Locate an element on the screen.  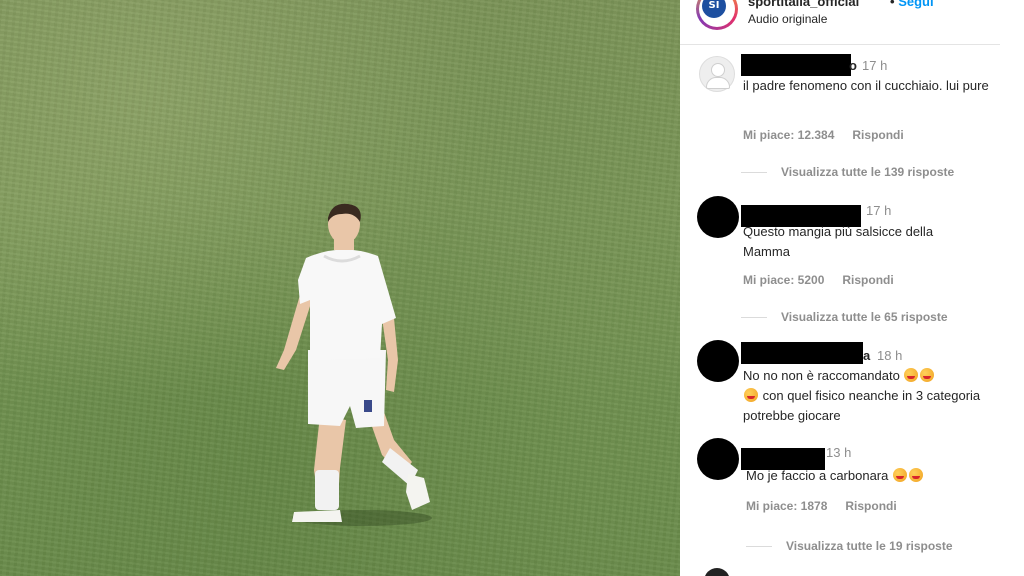
comment-text: Mo je faccio a carbonara is located at coordinates (871, 476).